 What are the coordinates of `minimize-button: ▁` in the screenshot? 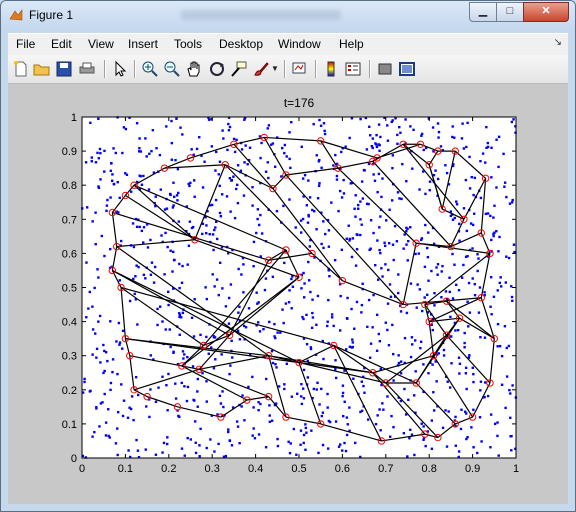 It's located at (483, 12).